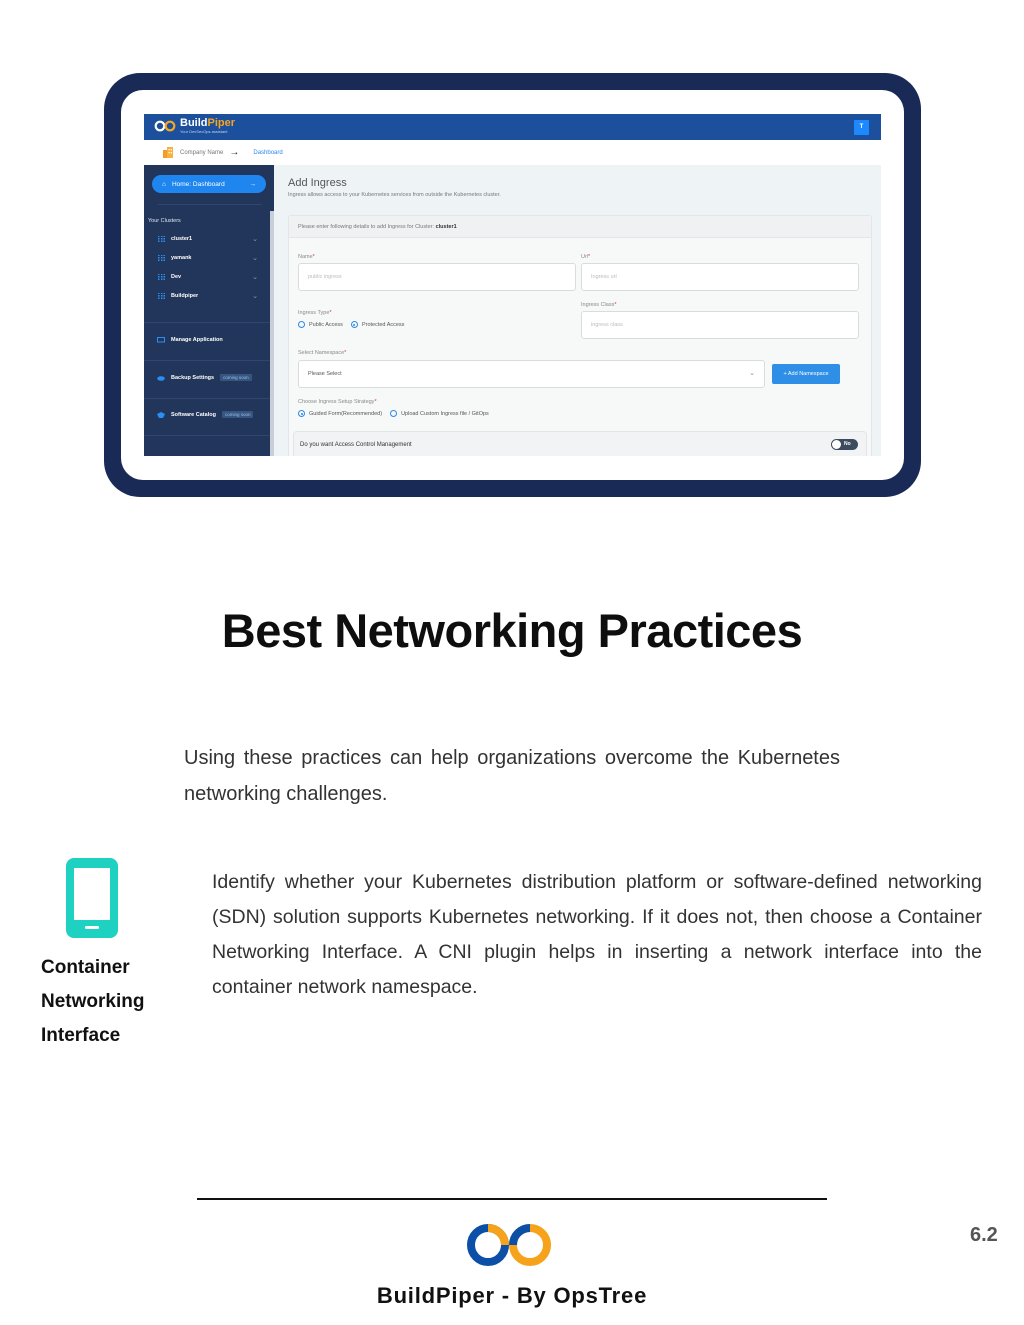 The image size is (1024, 1325). I want to click on ingress-class-input: ingress class, so click(720, 325).